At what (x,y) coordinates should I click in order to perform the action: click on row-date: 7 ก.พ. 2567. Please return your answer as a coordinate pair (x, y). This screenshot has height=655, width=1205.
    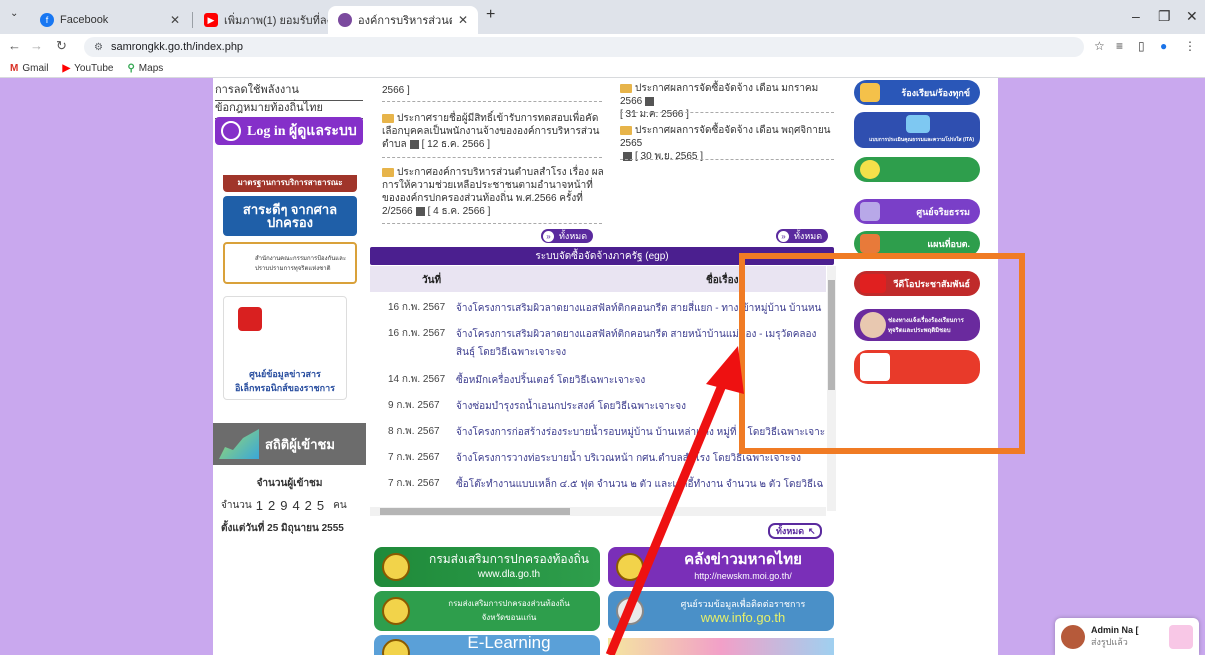
    Looking at the image, I should click on (414, 483).